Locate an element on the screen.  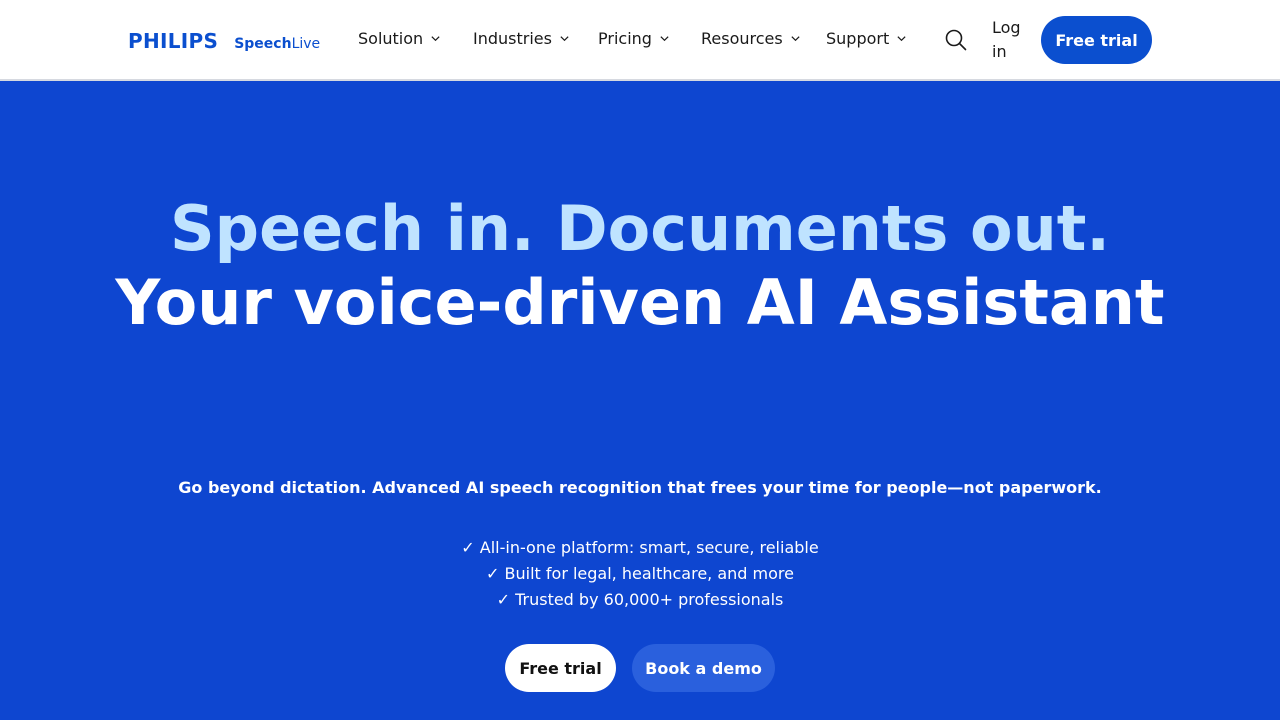
search-icon is located at coordinates (956, 40).